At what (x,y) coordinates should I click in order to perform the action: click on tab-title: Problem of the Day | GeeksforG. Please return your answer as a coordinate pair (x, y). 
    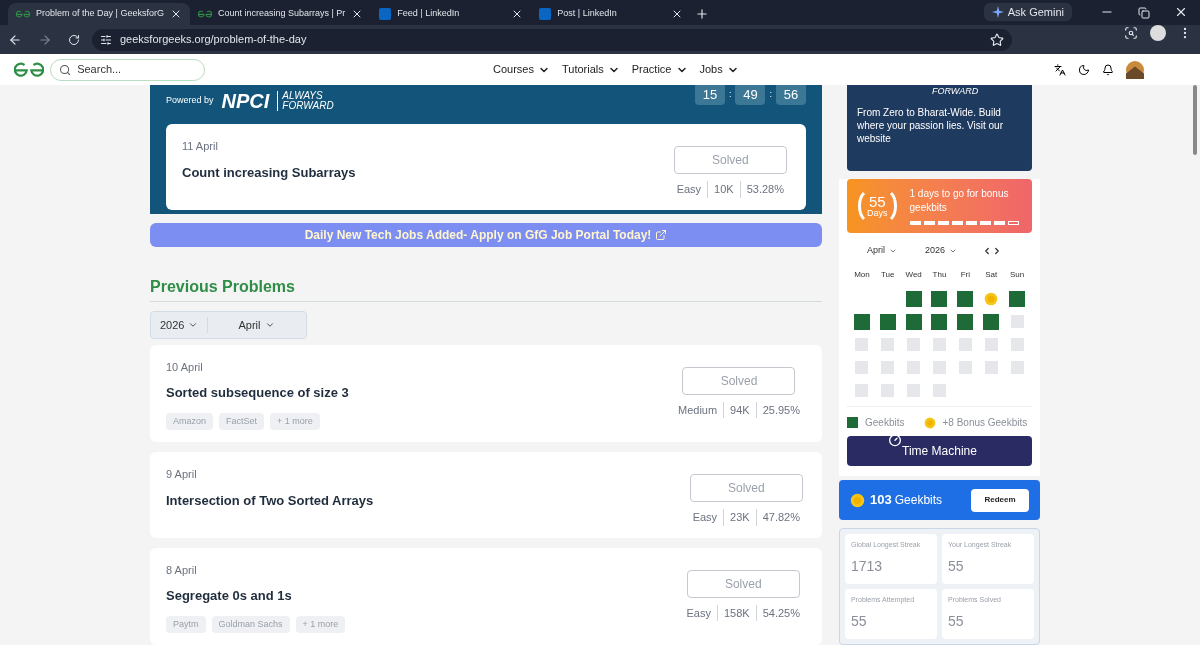
    Looking at the image, I should click on (100, 14).